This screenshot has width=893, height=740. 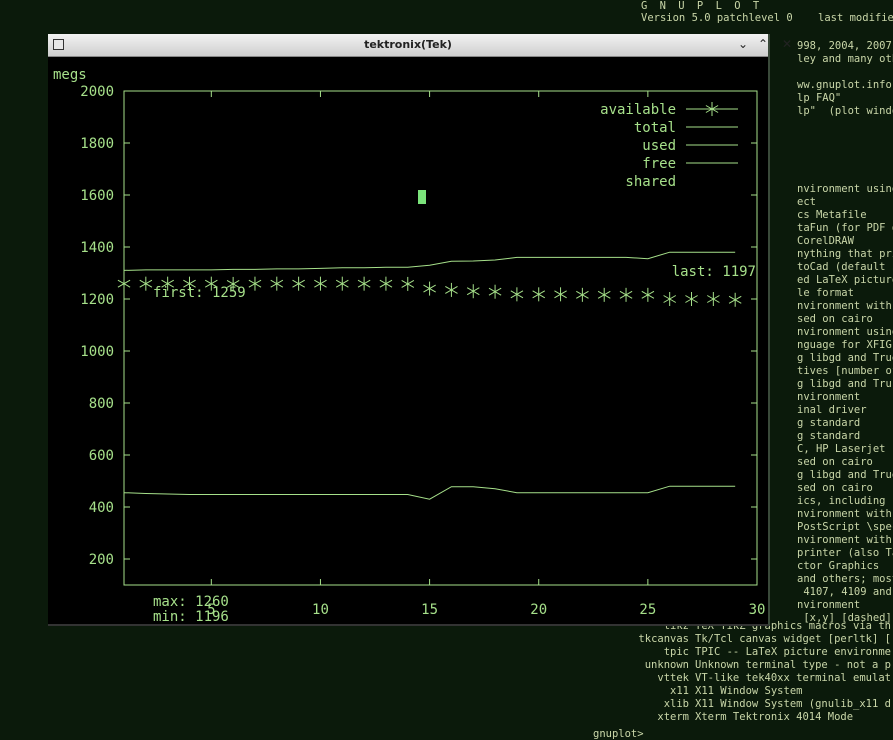 What do you see at coordinates (757, 610) in the screenshot?
I see `x-tick-label: 30` at bounding box center [757, 610].